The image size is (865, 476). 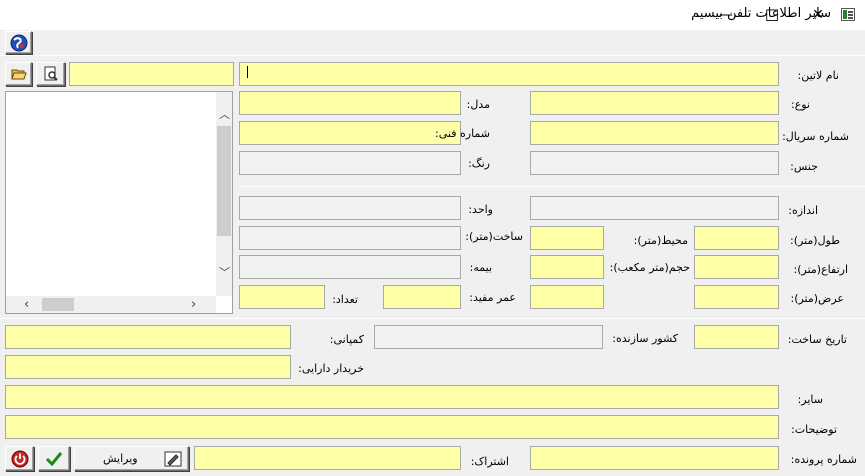 What do you see at coordinates (350, 163) in the screenshot?
I see `color-input` at bounding box center [350, 163].